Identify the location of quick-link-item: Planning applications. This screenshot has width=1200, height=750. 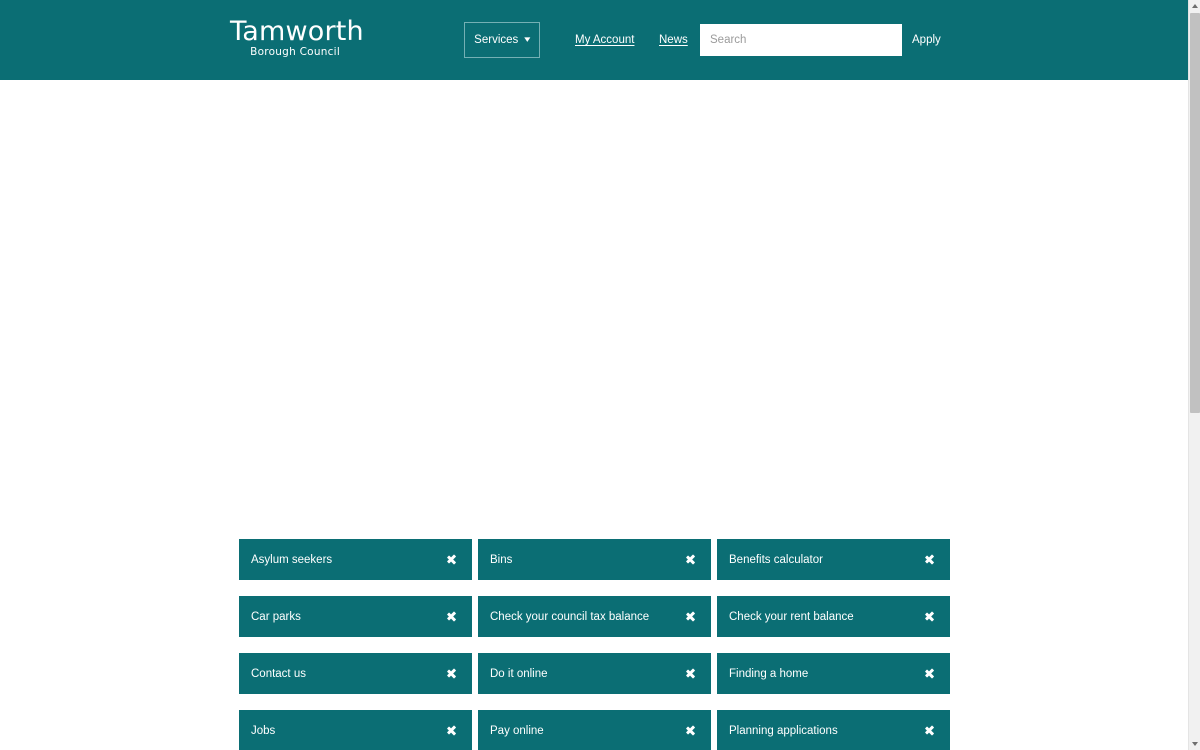
(833, 730).